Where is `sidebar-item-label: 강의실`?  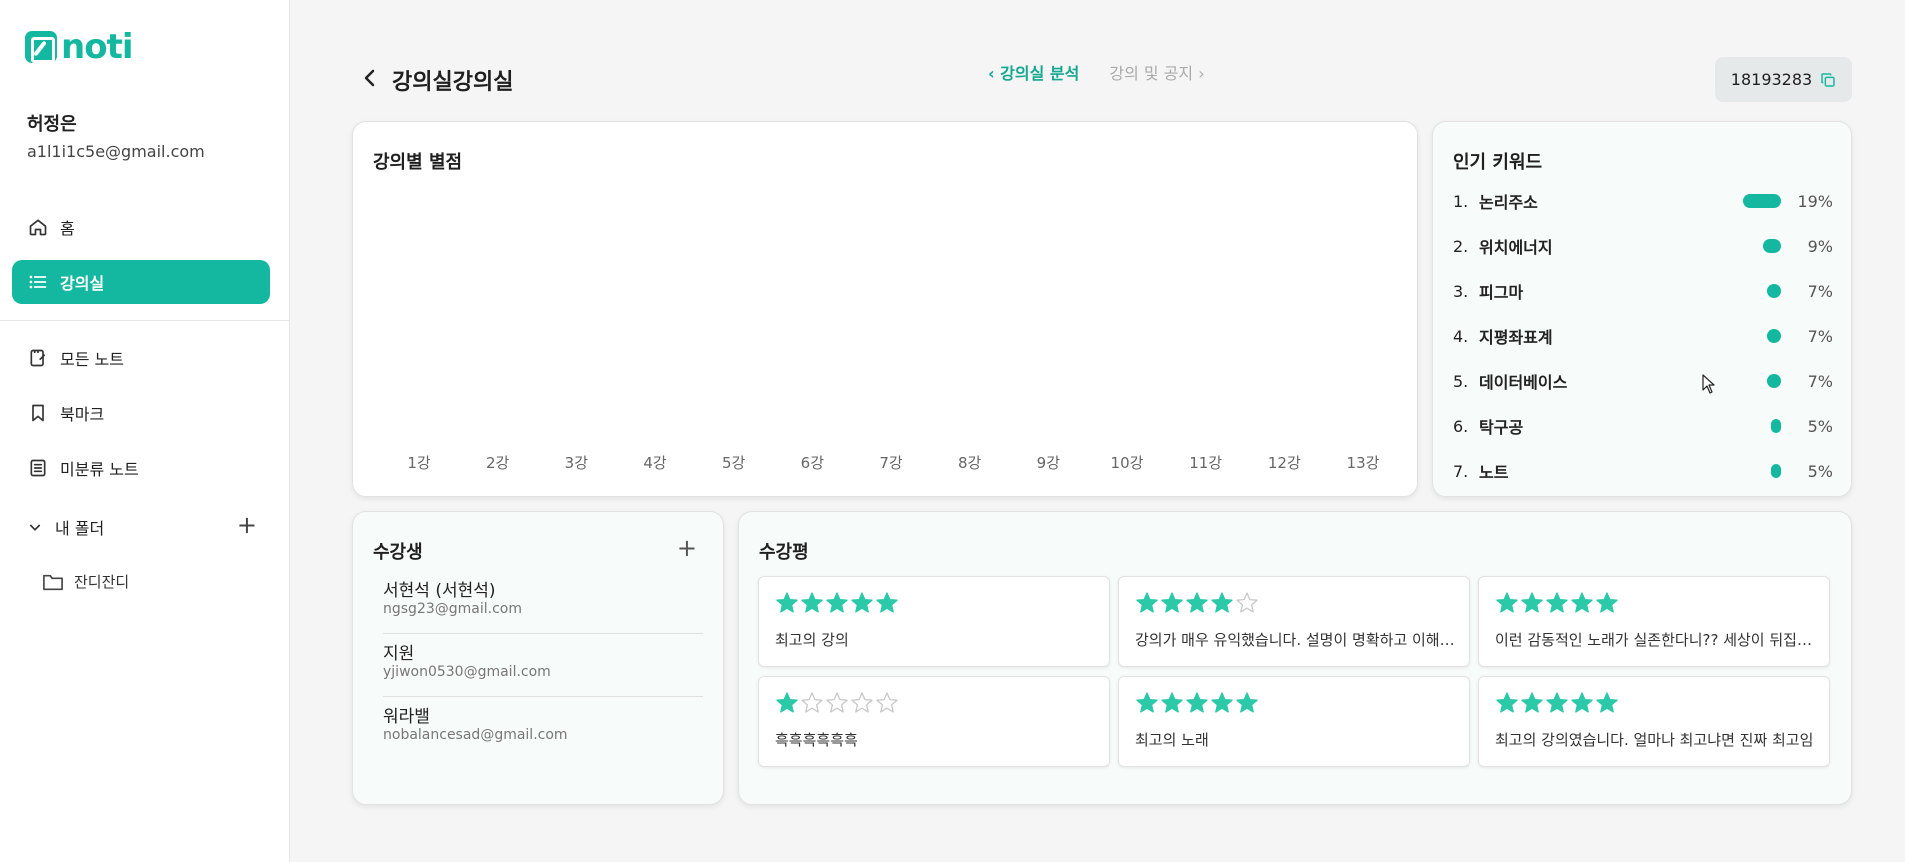
sidebar-item-label: 강의실 is located at coordinates (82, 283).